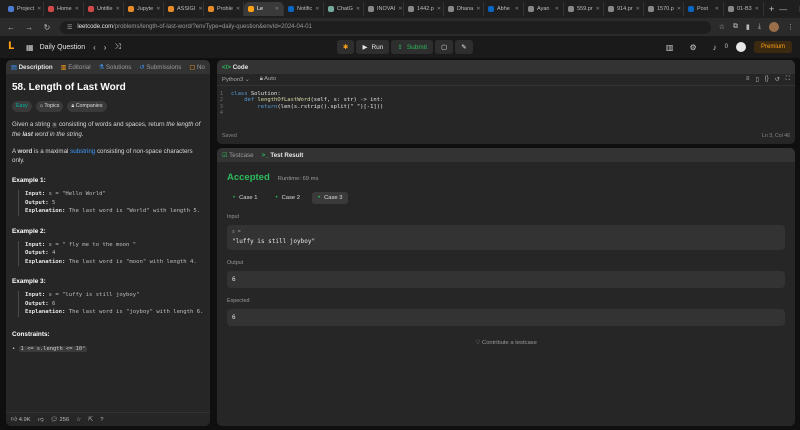 Image resolution: width=800 pixels, height=430 pixels. Describe the element at coordinates (767, 79) in the screenshot. I see `braces-icon: {}` at that location.